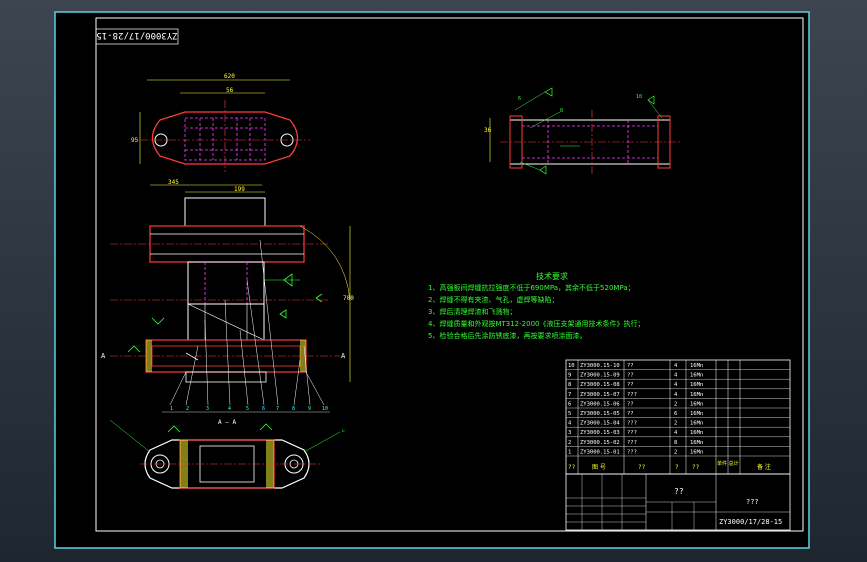 This screenshot has width=867, height=562. What do you see at coordinates (293, 409) in the screenshot?
I see `callout-8: 8` at bounding box center [293, 409].